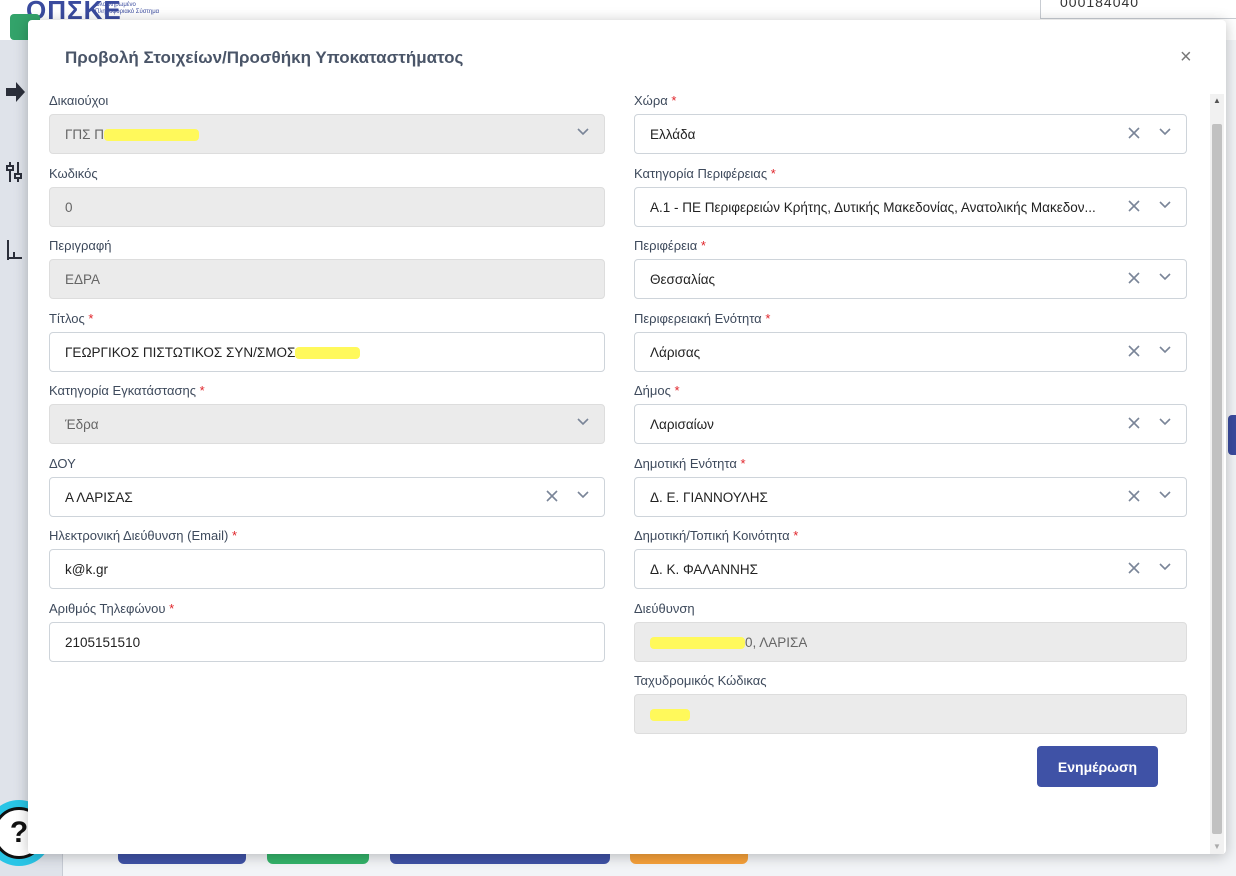  I want to click on form-field: Διεύθυνση 0, ΛΑΡΙΣΑ, so click(910, 631).